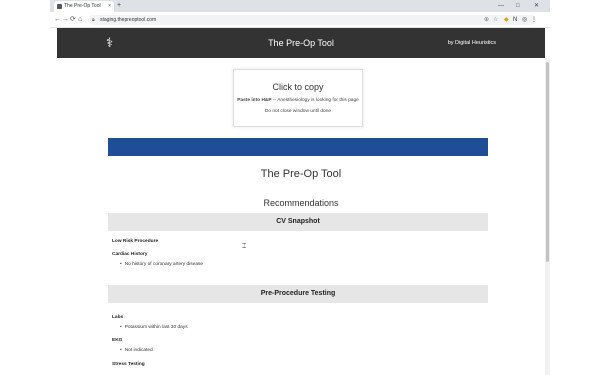 The height and width of the screenshot is (375, 600). What do you see at coordinates (547, 162) in the screenshot?
I see `scrollbar-thumb` at bounding box center [547, 162].